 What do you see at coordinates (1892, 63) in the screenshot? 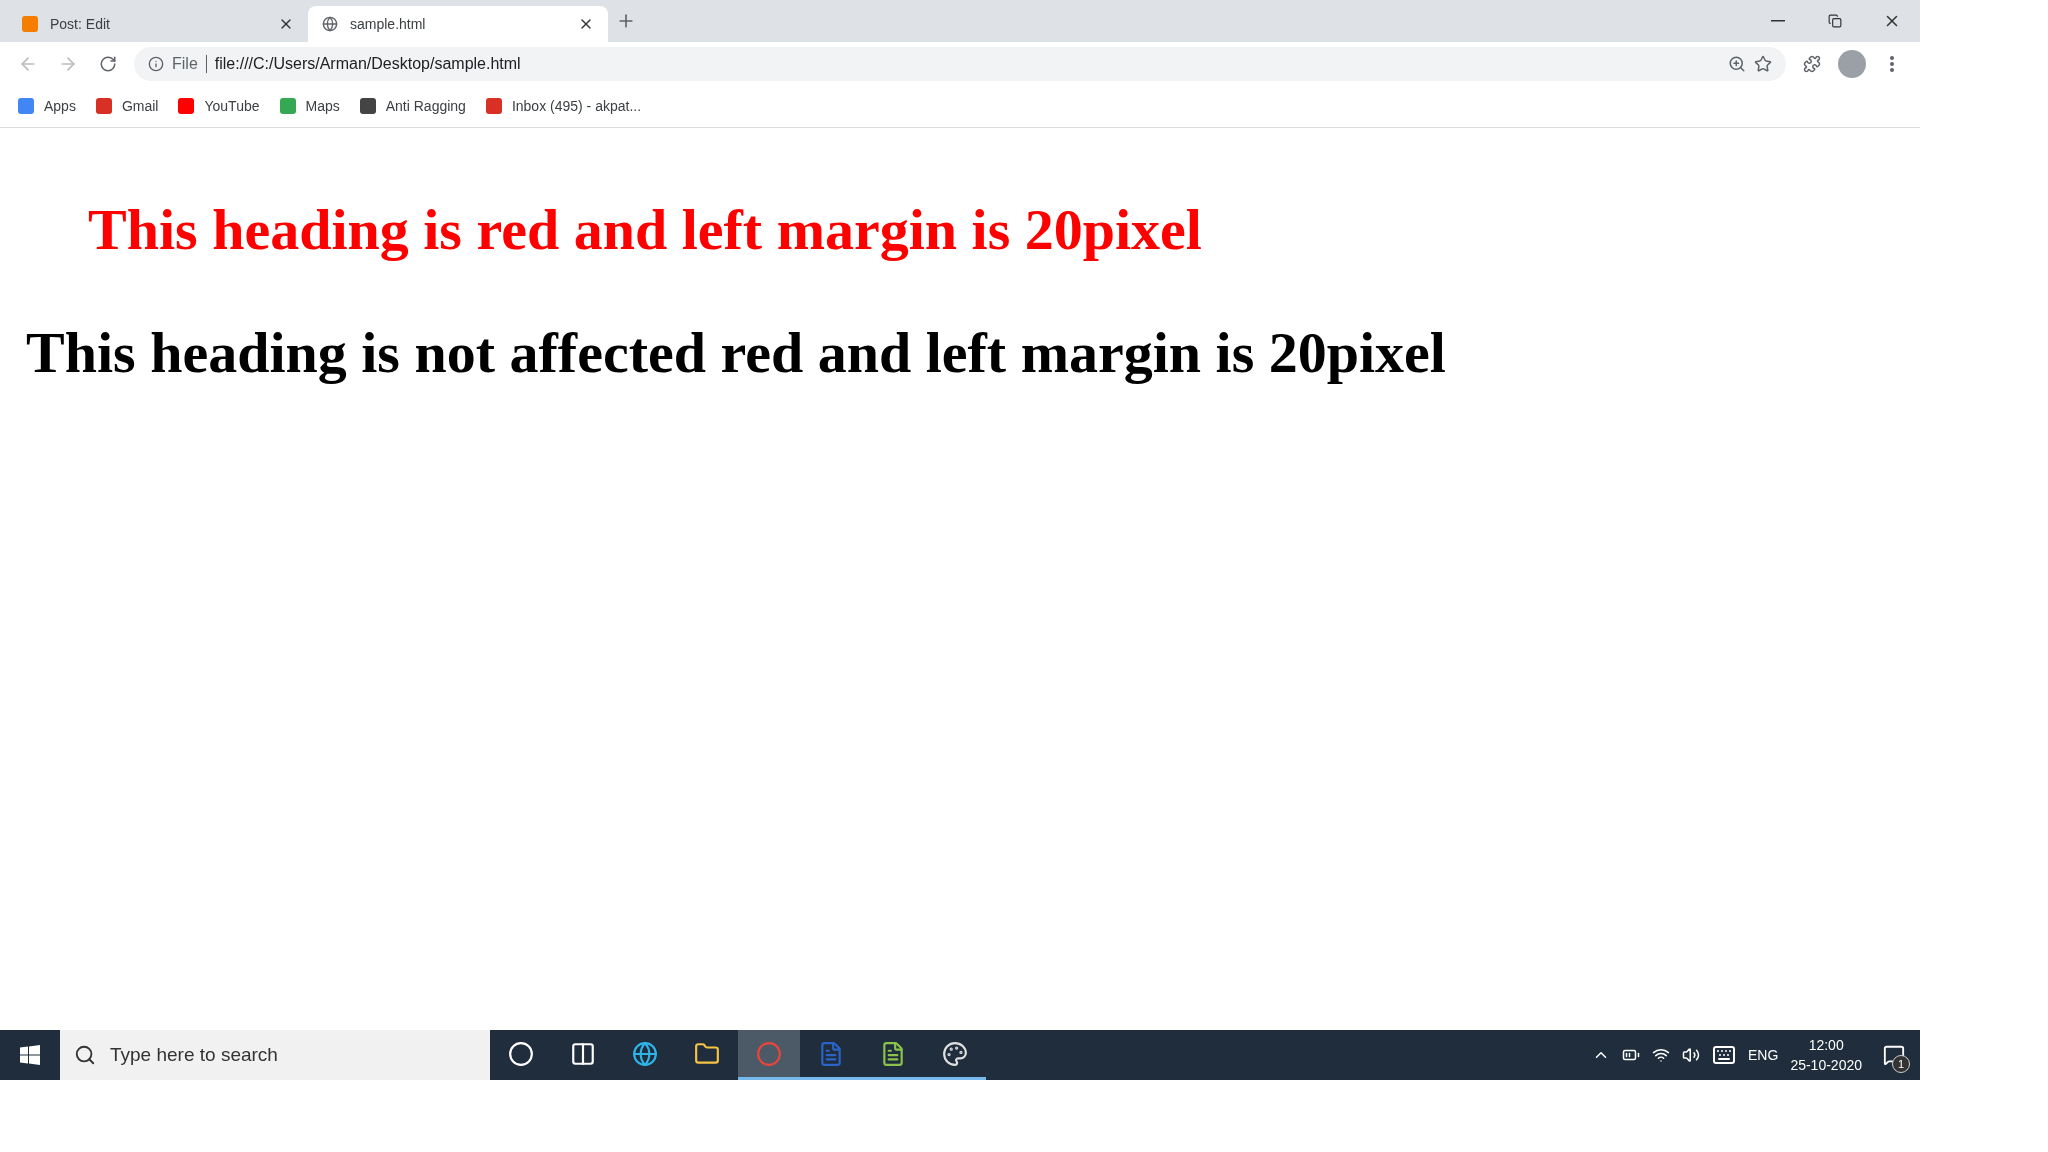
I see `menu-icon` at bounding box center [1892, 63].